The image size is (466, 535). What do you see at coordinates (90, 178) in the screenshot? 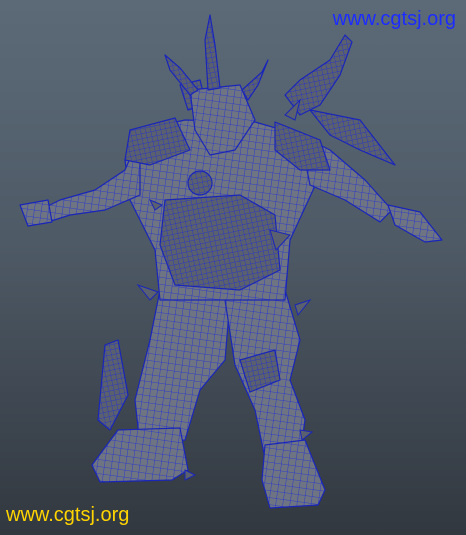
I see `arm-left` at bounding box center [90, 178].